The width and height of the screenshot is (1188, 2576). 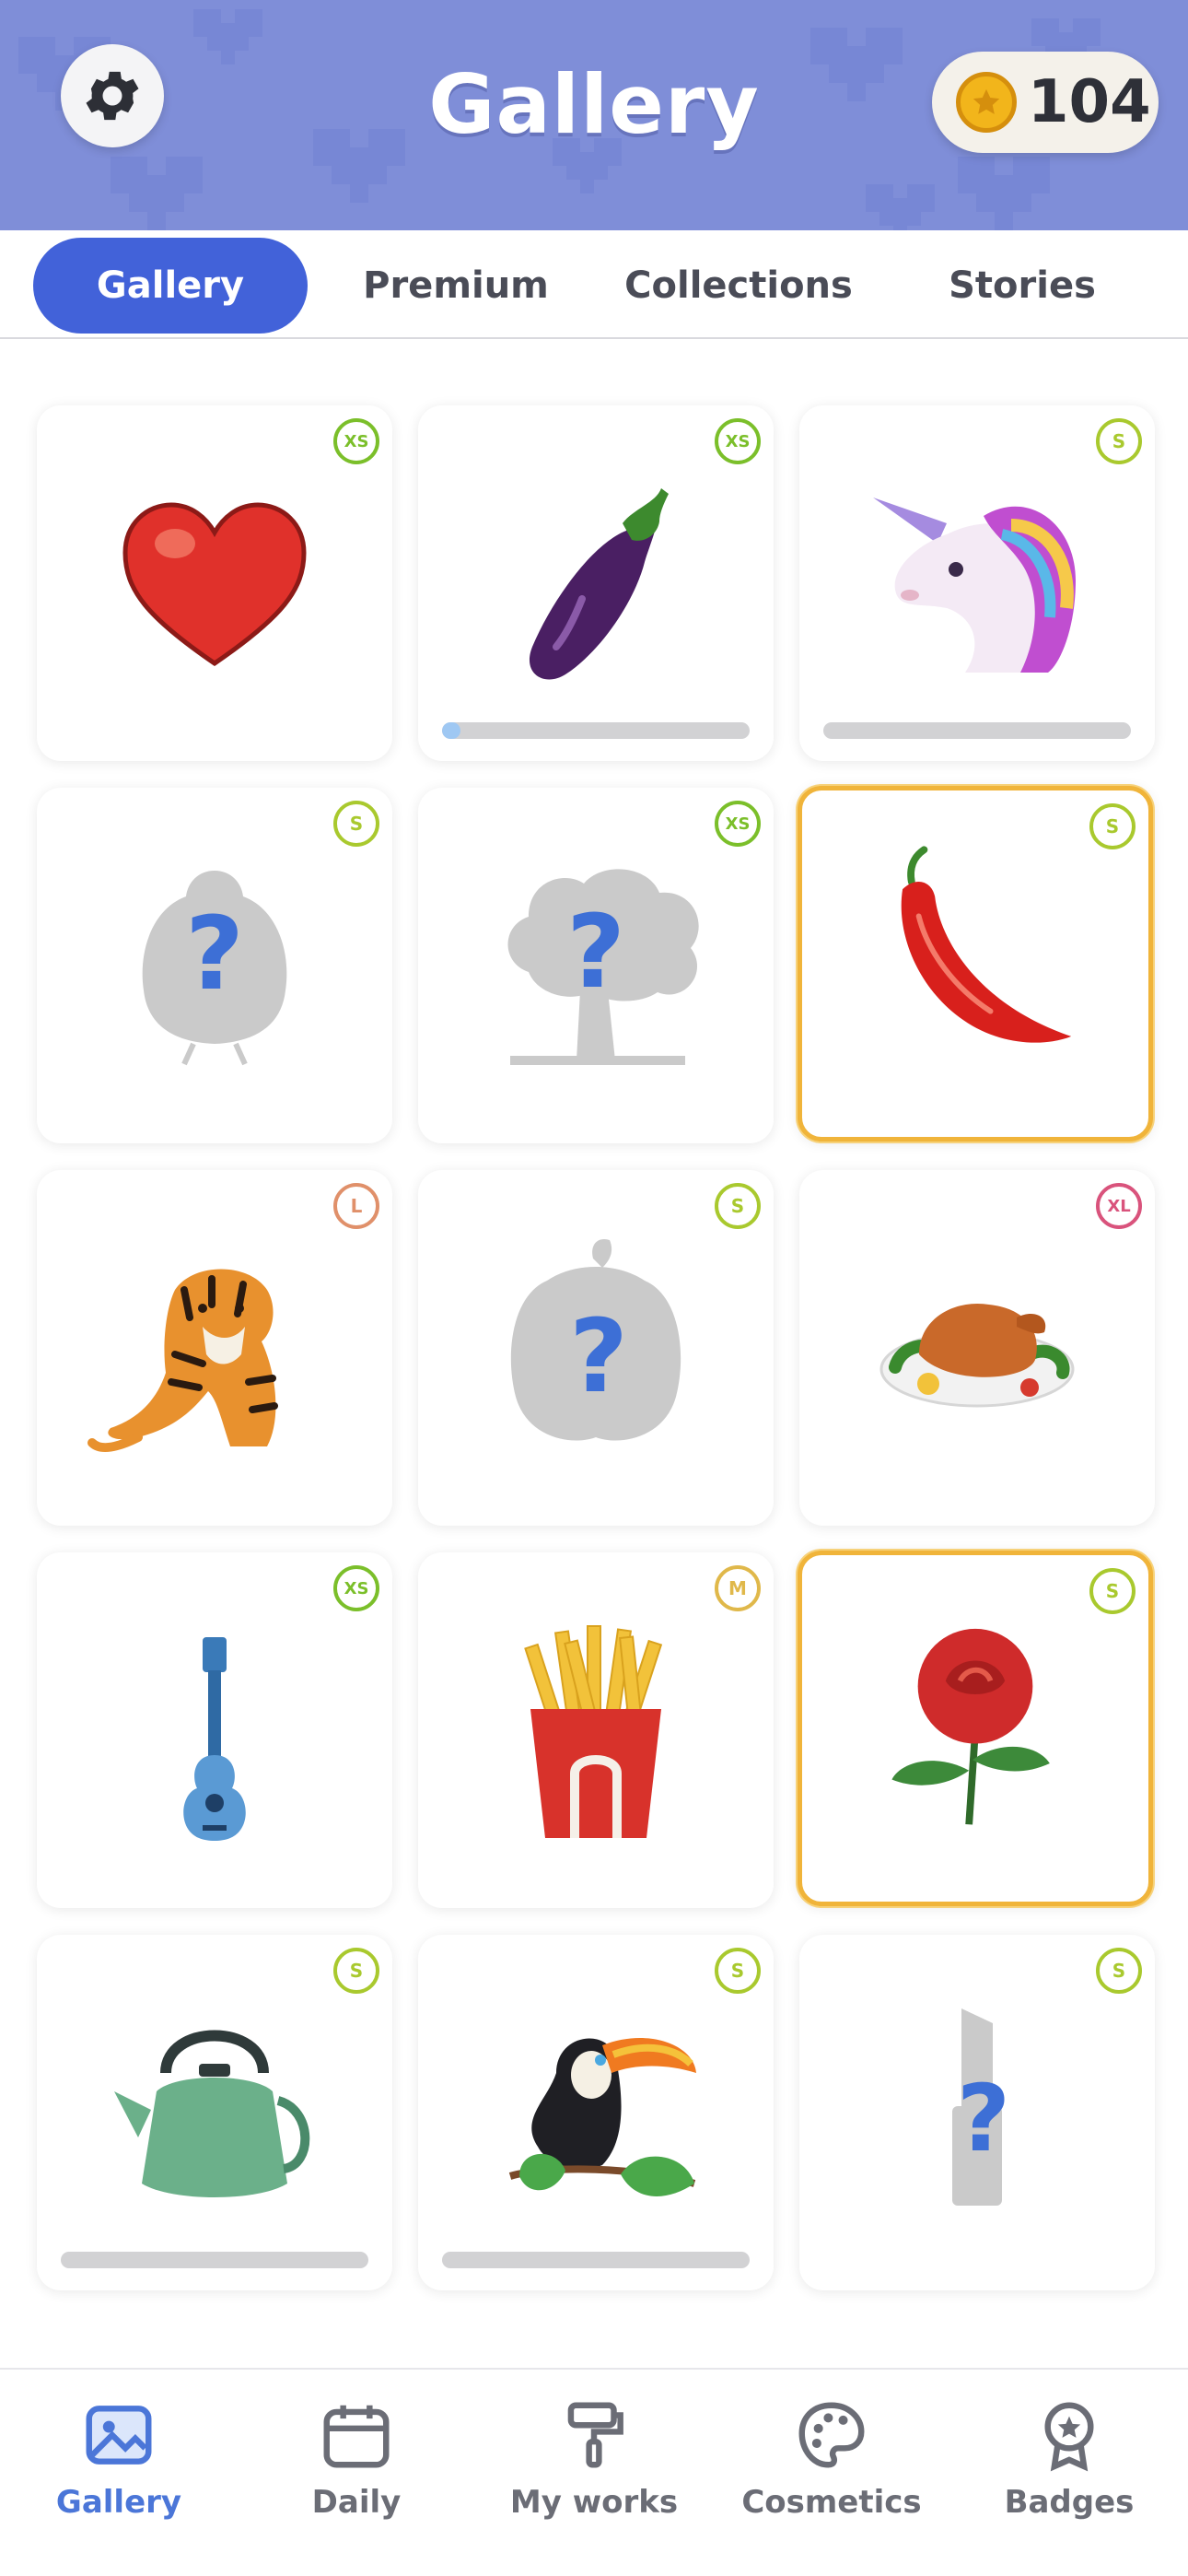 What do you see at coordinates (738, 1588) in the screenshot?
I see `size-badge: M` at bounding box center [738, 1588].